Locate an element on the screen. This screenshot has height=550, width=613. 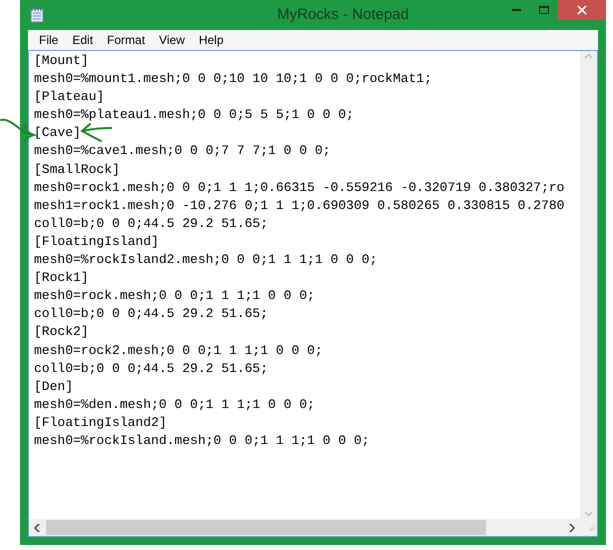
text-line: [Rock2] is located at coordinates (61, 332).